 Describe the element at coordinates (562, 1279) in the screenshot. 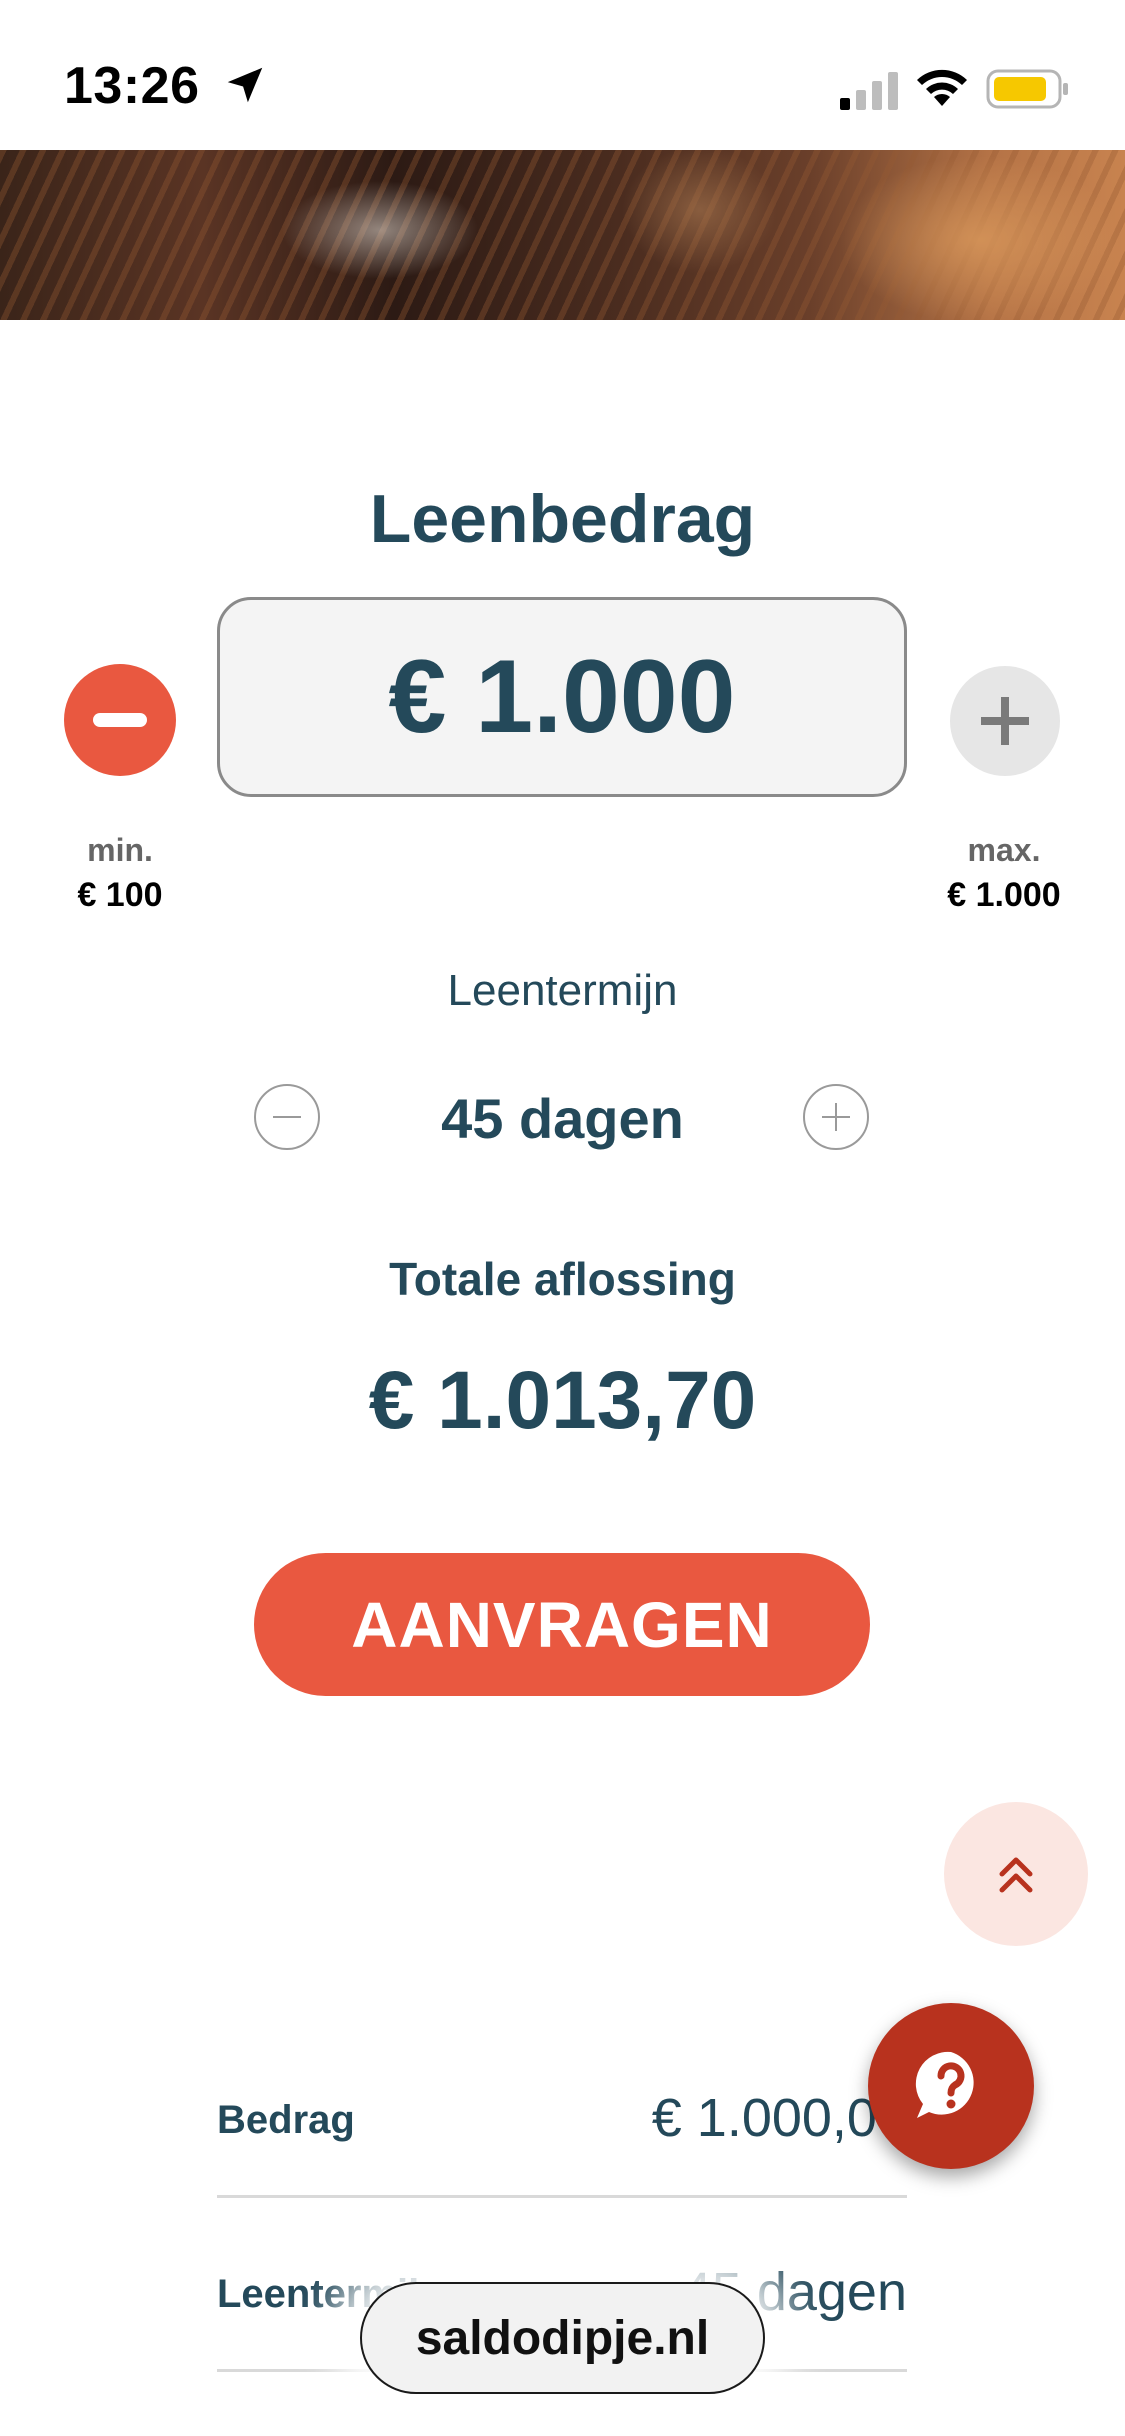

I see `total-repayment-label: Totale aflossing` at that location.